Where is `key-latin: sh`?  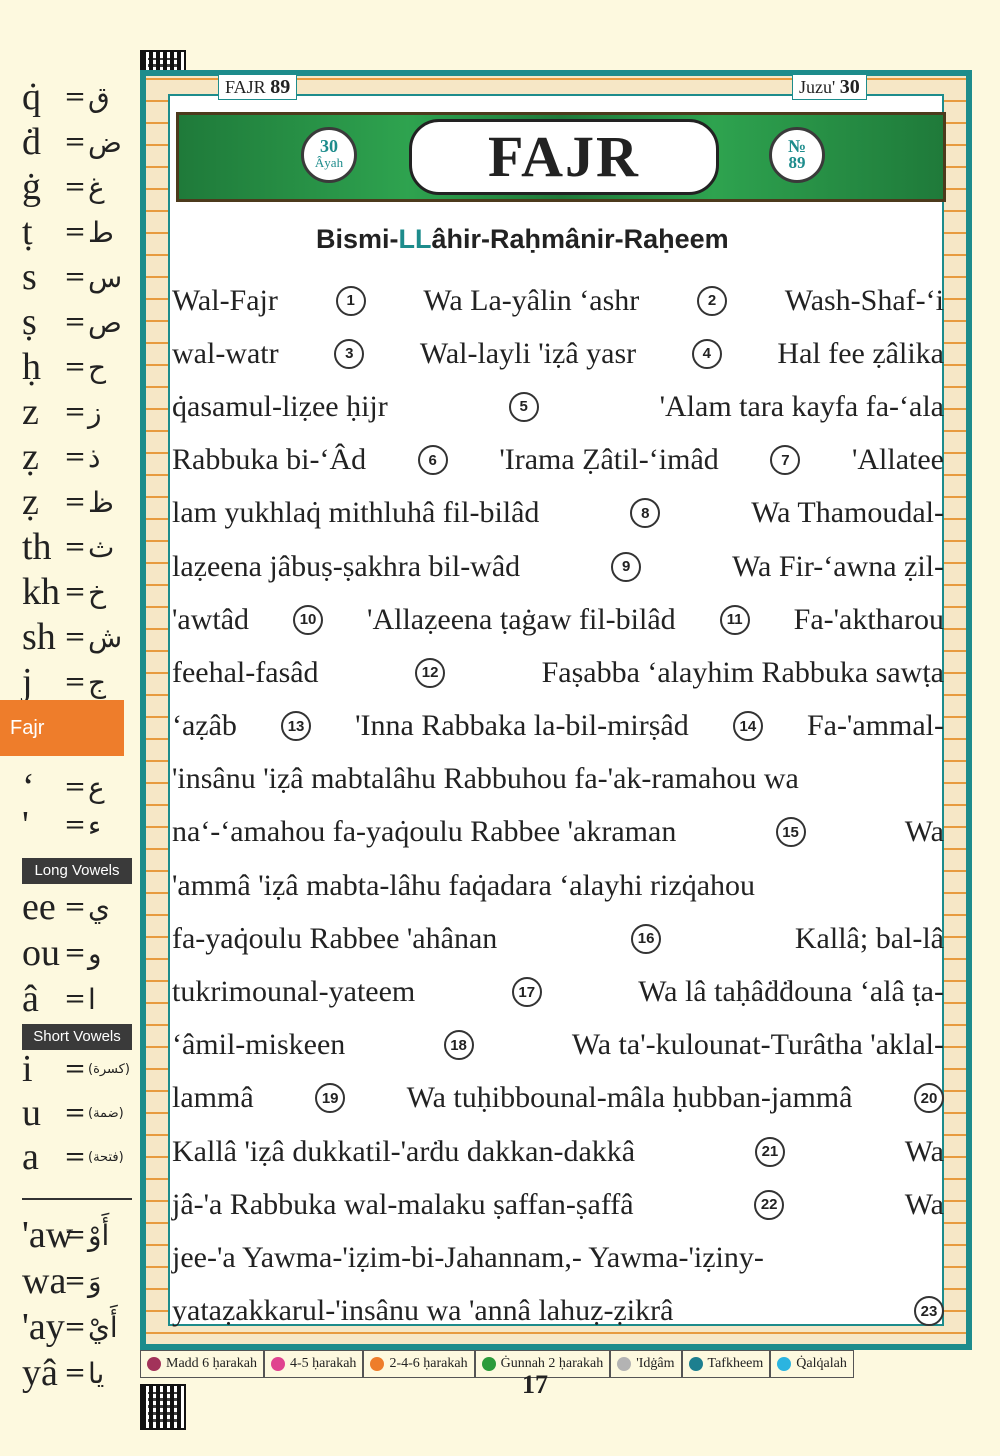
key-latin: sh is located at coordinates (39, 637).